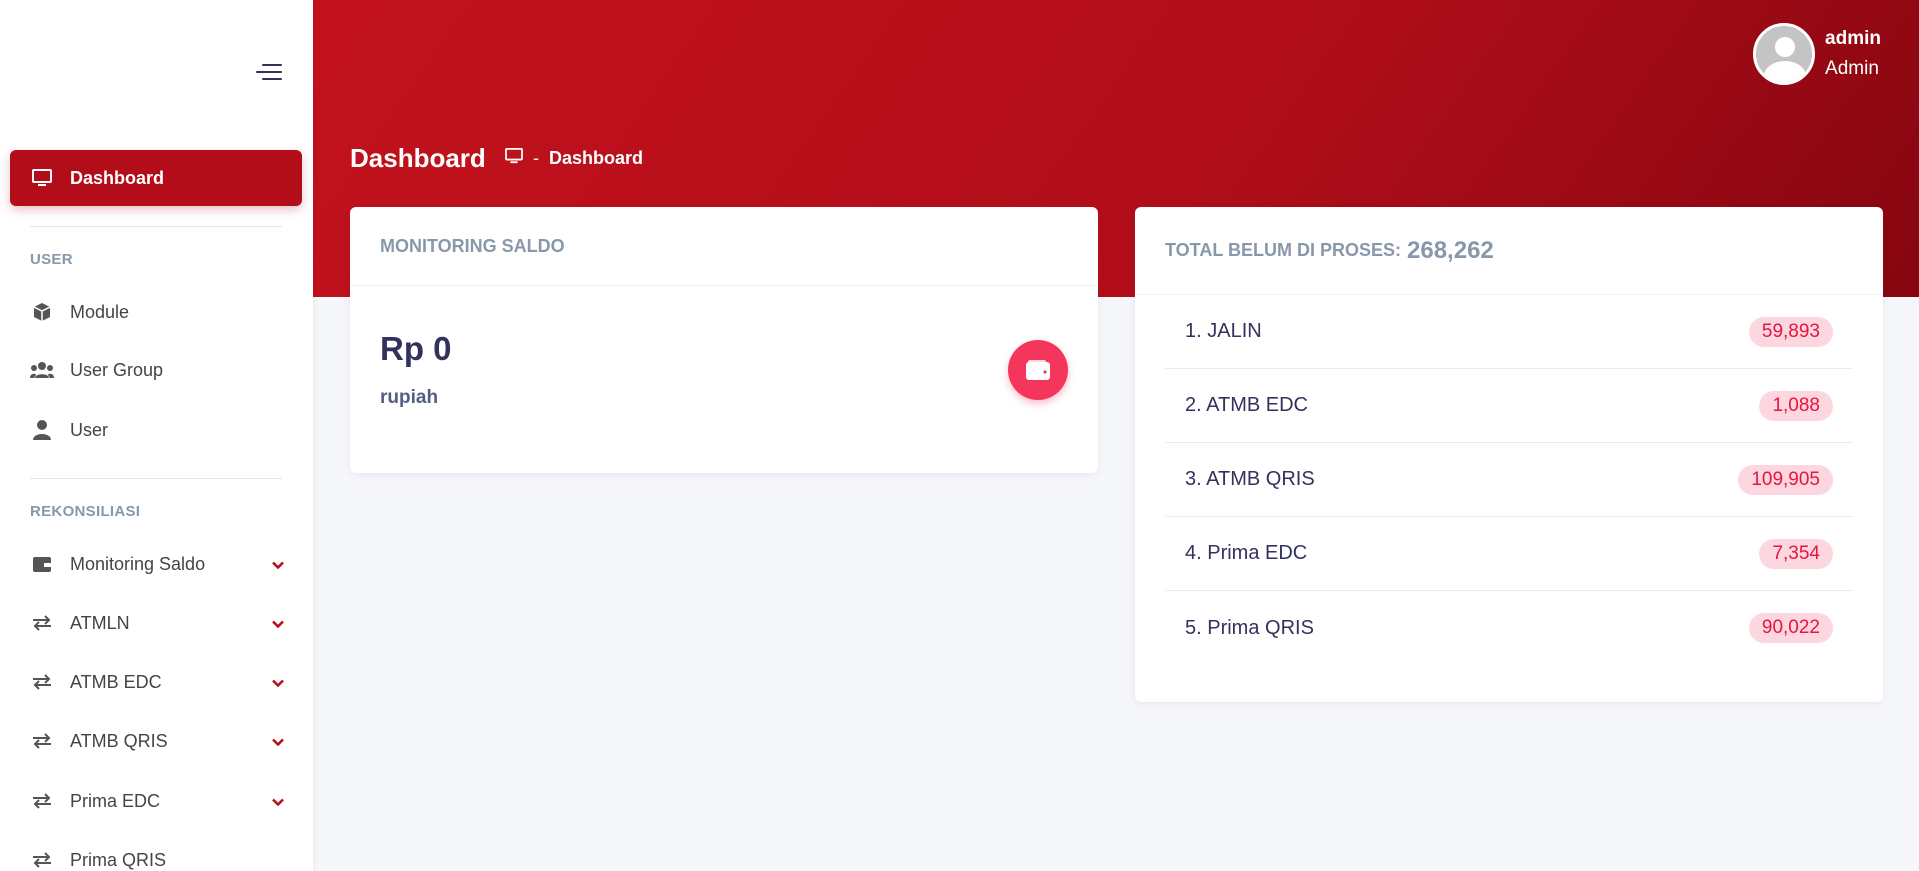 The image size is (1919, 871). Describe the element at coordinates (138, 563) in the screenshot. I see `sidebar-item-label: Monitoring Saldo` at that location.